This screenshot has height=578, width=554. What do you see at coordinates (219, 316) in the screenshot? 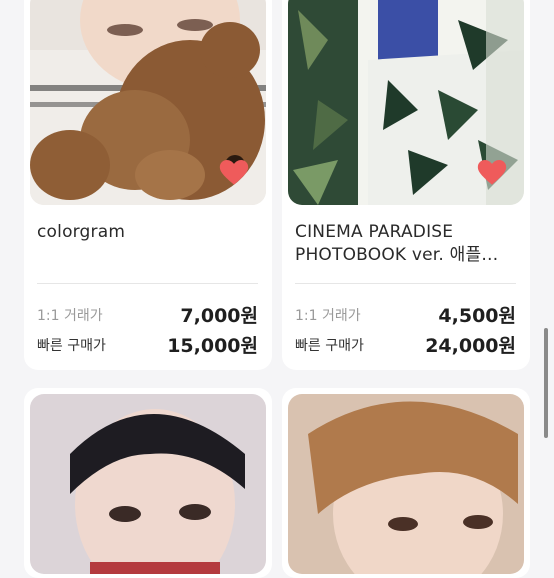
I see `price-value: 7,000원` at bounding box center [219, 316].